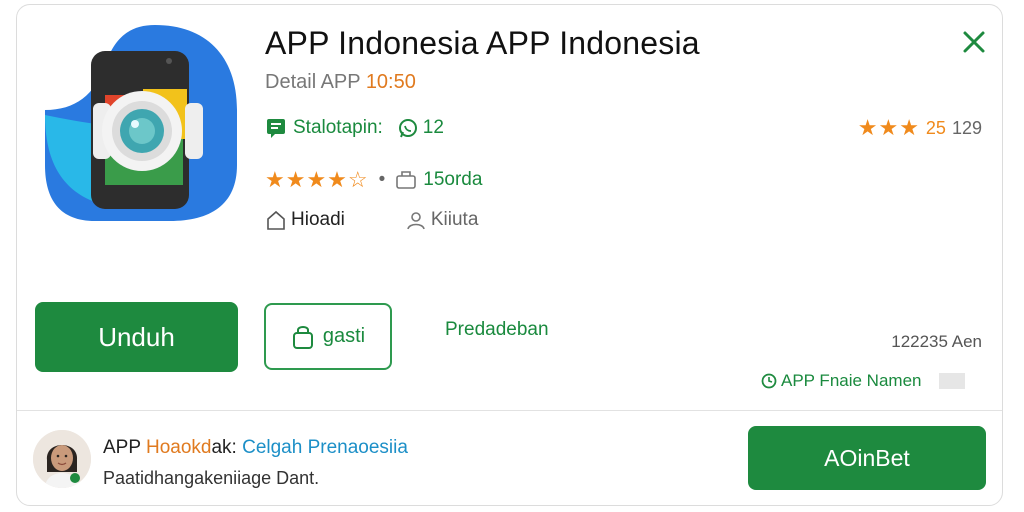  Describe the element at coordinates (936, 341) in the screenshot. I see `size-info: 122235 Aen` at that location.